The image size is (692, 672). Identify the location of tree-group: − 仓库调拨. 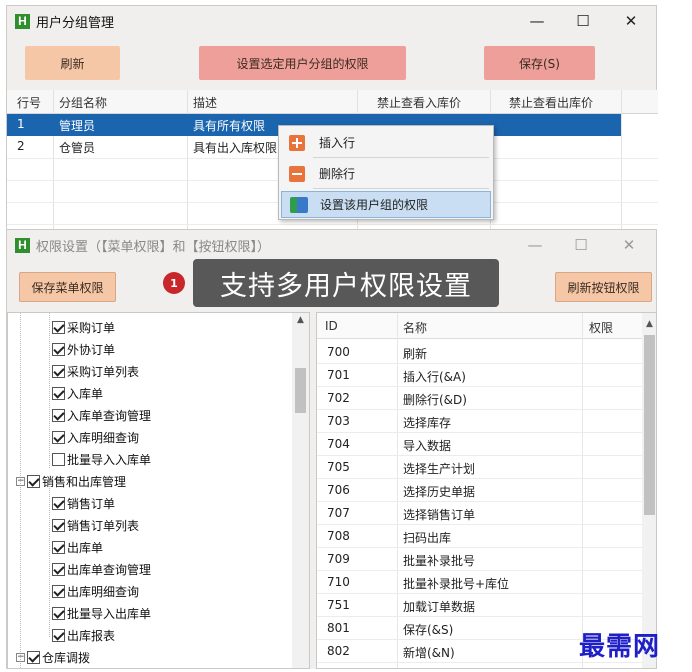
(53, 657).